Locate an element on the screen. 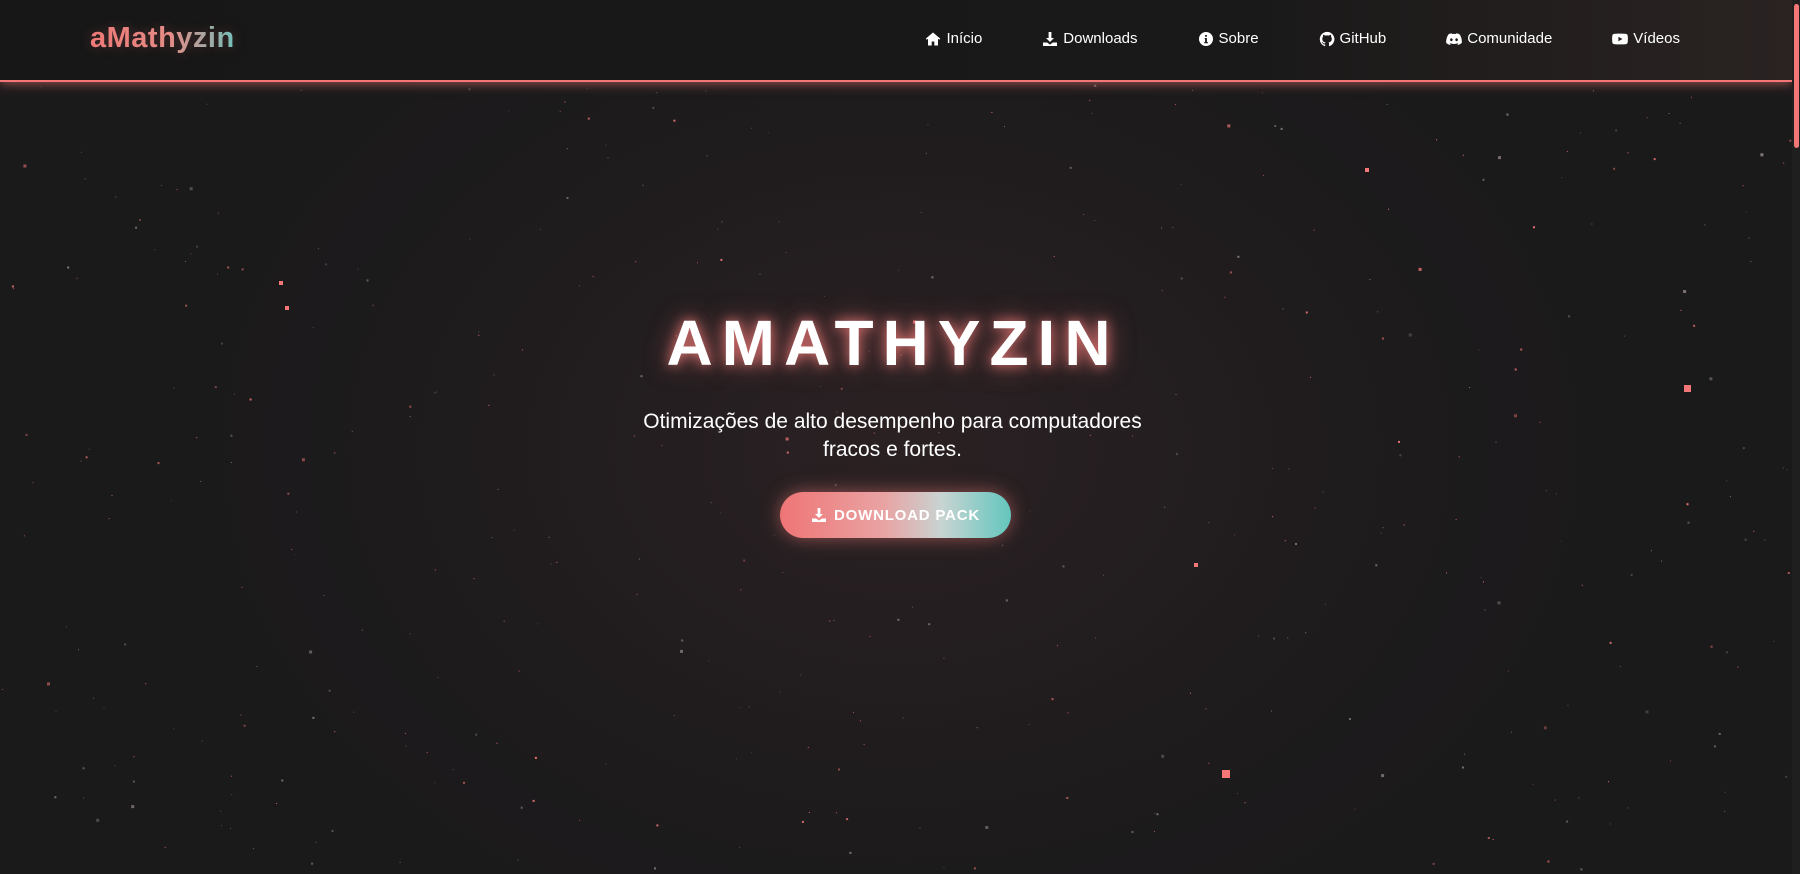 The width and height of the screenshot is (1800, 874). nav-item-label: Vídeos is located at coordinates (1656, 38).